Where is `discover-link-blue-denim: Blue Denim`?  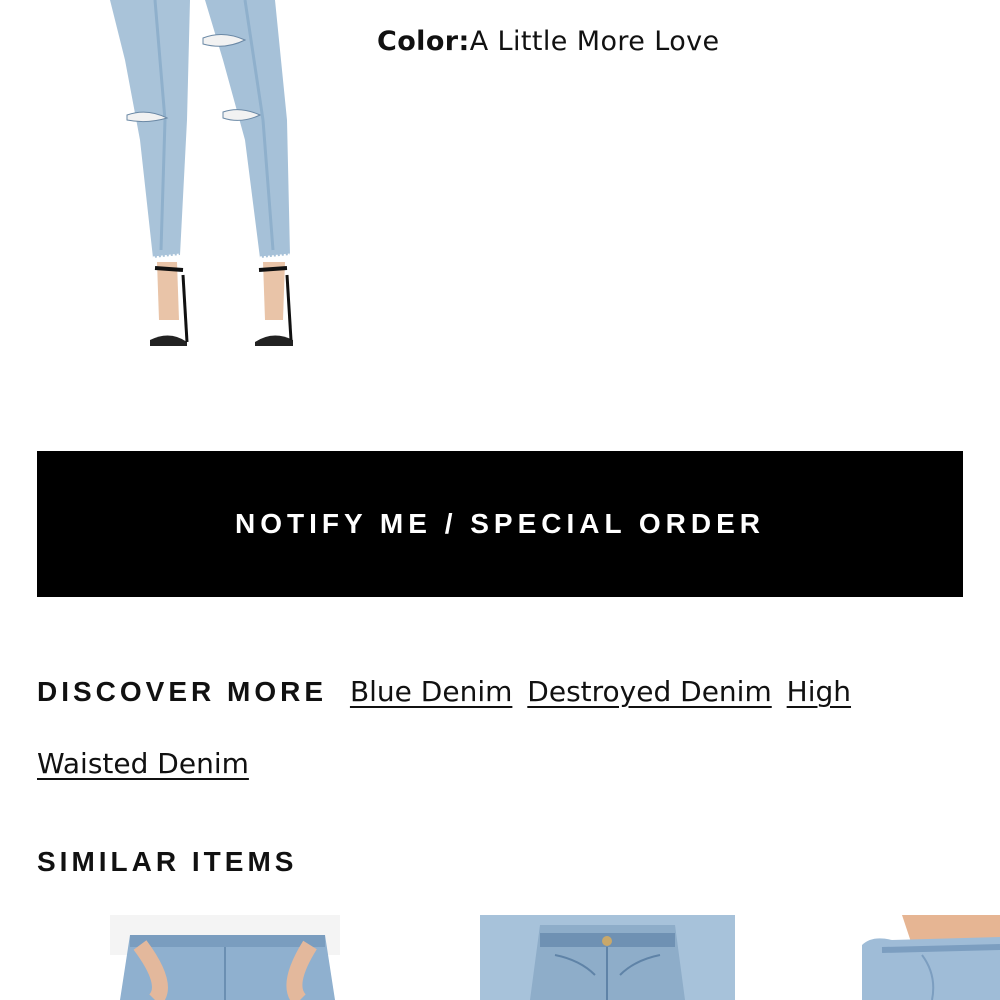
discover-link-blue-denim: Blue Denim is located at coordinates (431, 691).